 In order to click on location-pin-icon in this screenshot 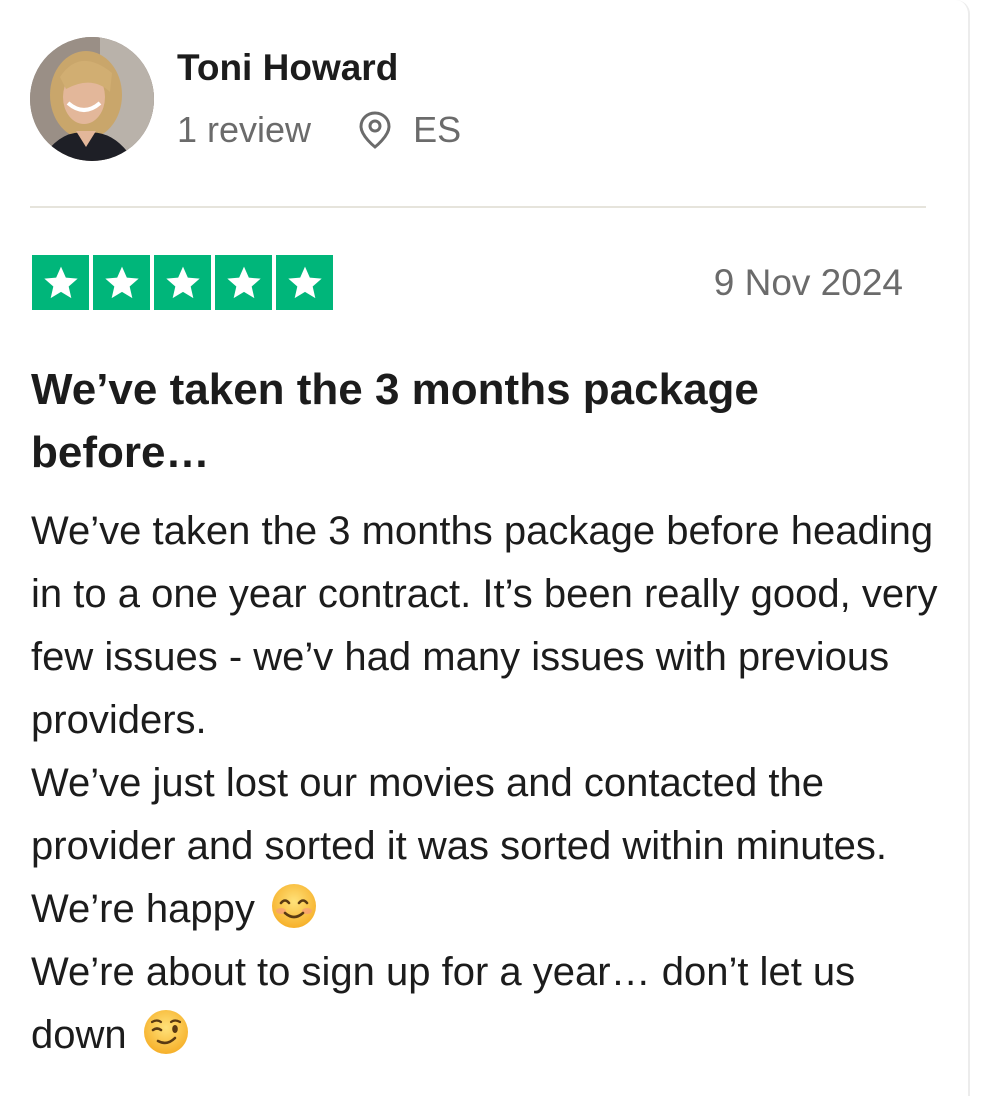, I will do `click(375, 130)`.